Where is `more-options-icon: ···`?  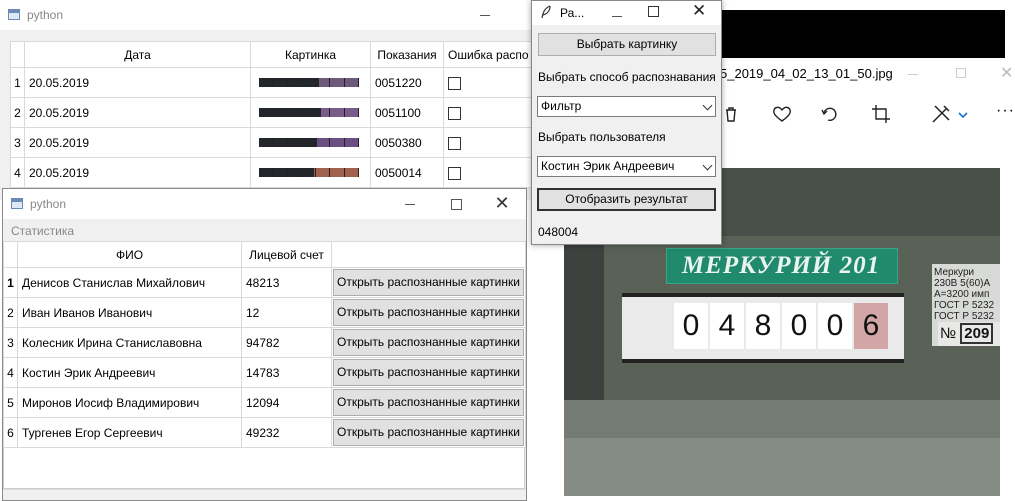 more-options-icon: ··· is located at coordinates (1005, 111).